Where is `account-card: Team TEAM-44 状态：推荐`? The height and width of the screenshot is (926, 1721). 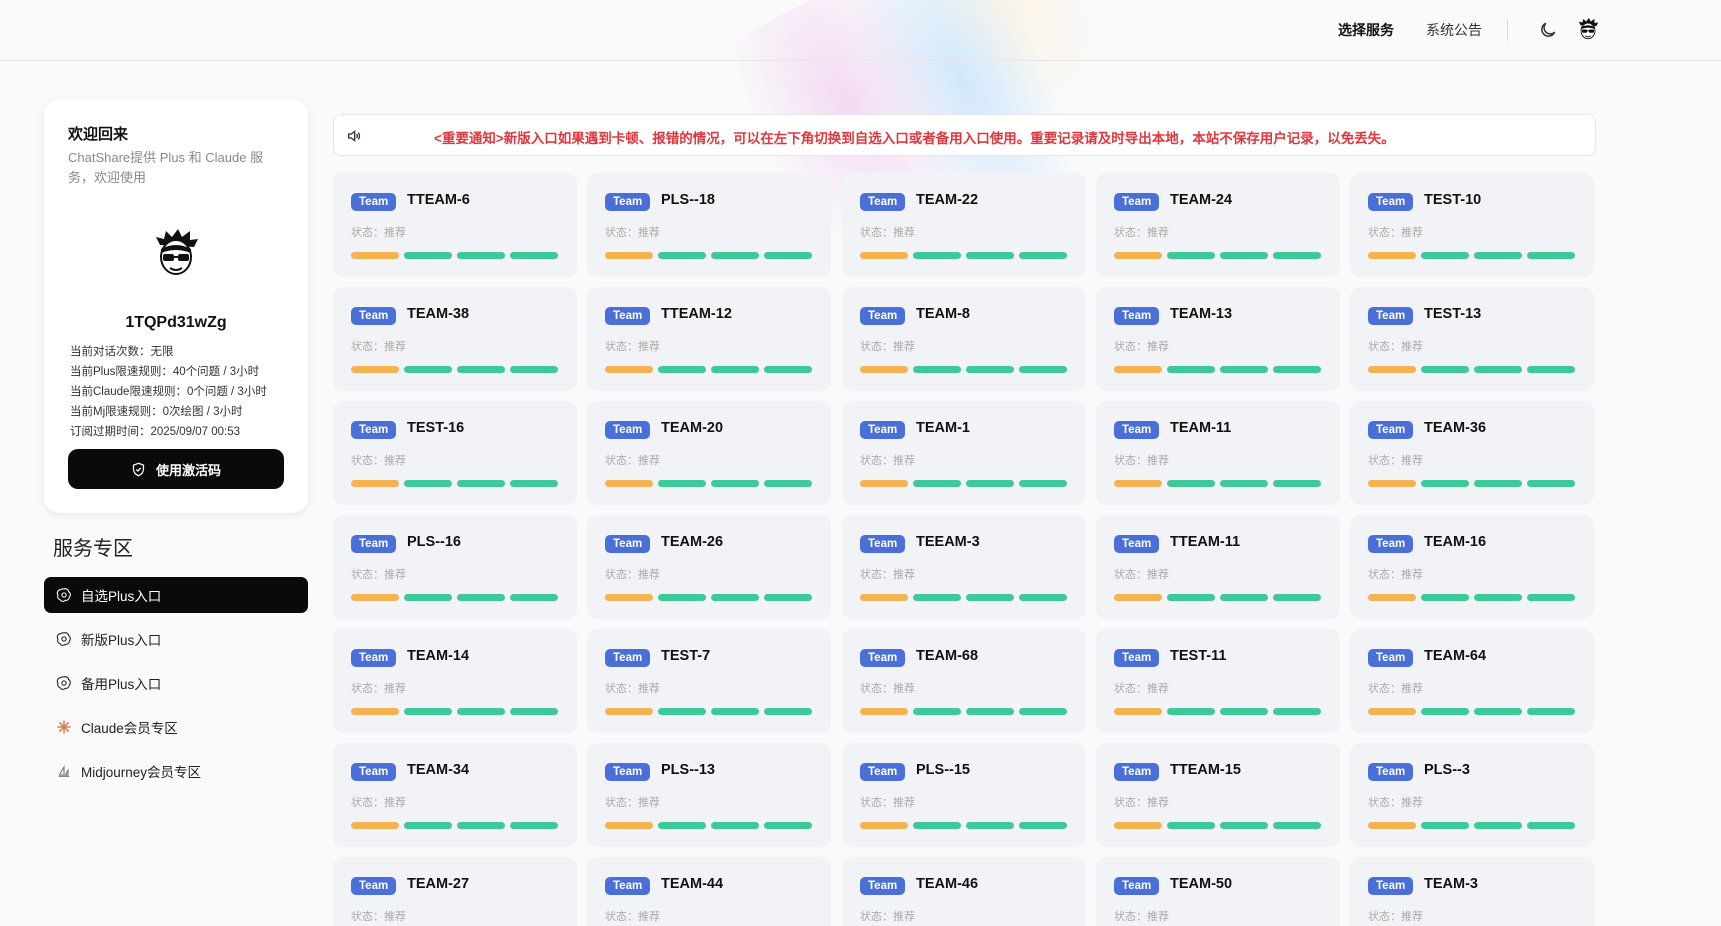 account-card: Team TEAM-44 状态：推荐 is located at coordinates (709, 891).